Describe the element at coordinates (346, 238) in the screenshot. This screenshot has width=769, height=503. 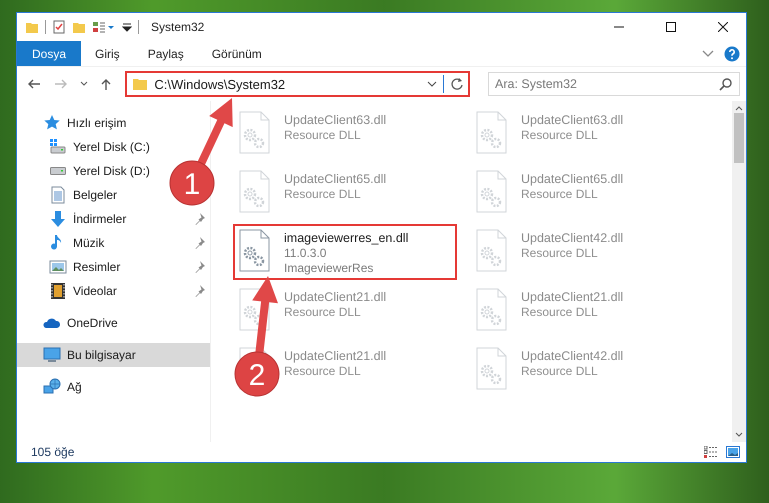
I see `file-name: imageviewerres_en.dll` at that location.